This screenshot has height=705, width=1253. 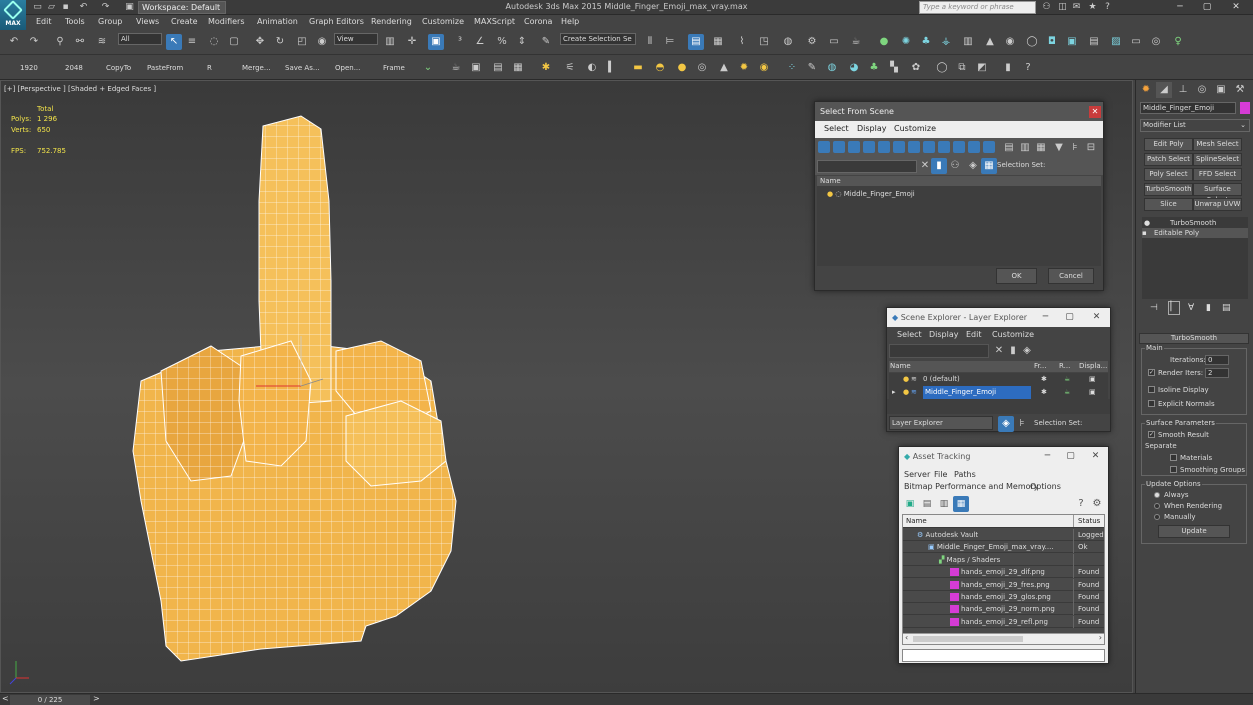 I want to click on globe-icon: ◍, so click(x=832, y=68).